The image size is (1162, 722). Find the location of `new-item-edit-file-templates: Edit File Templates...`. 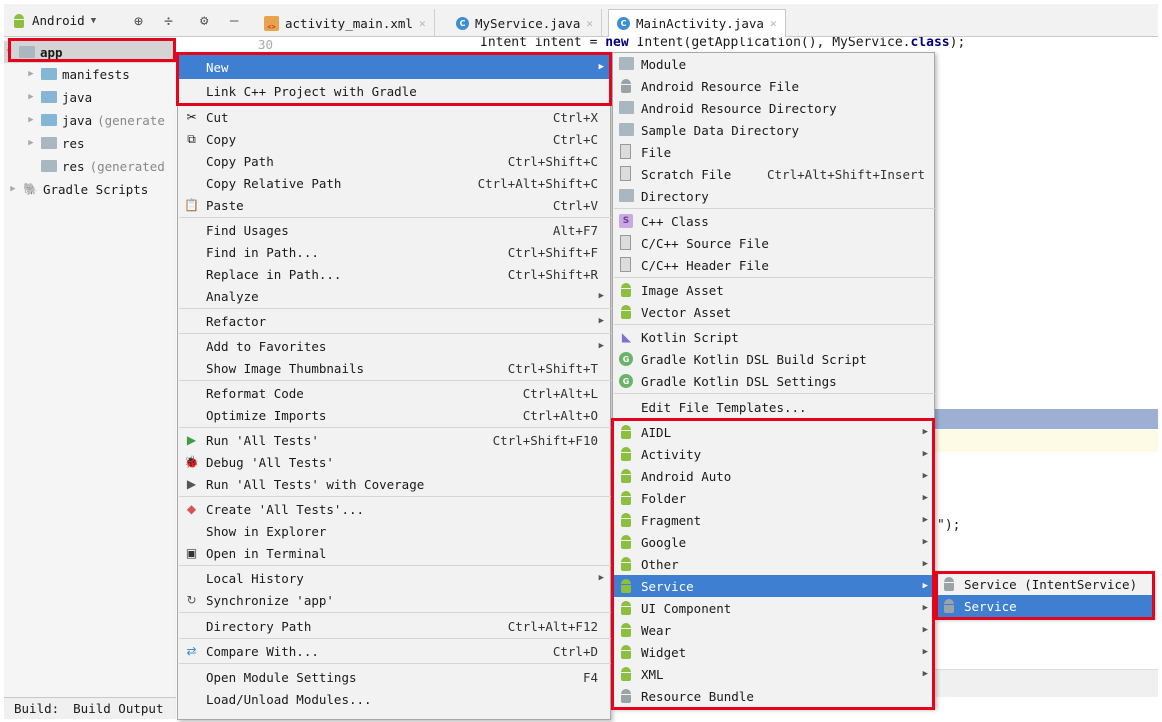

new-item-edit-file-templates: Edit File Templates... is located at coordinates (773, 407).